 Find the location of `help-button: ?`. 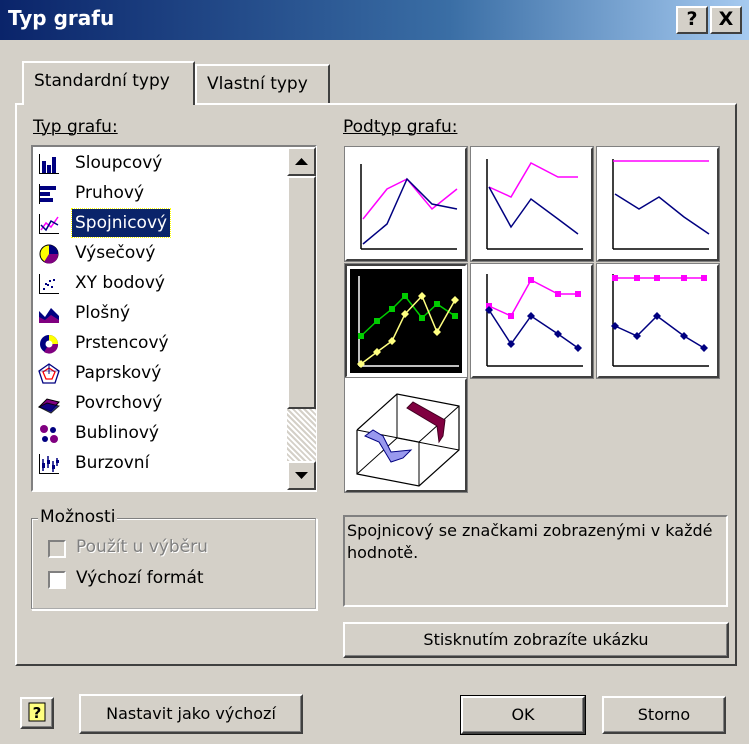

help-button: ? is located at coordinates (692, 20).